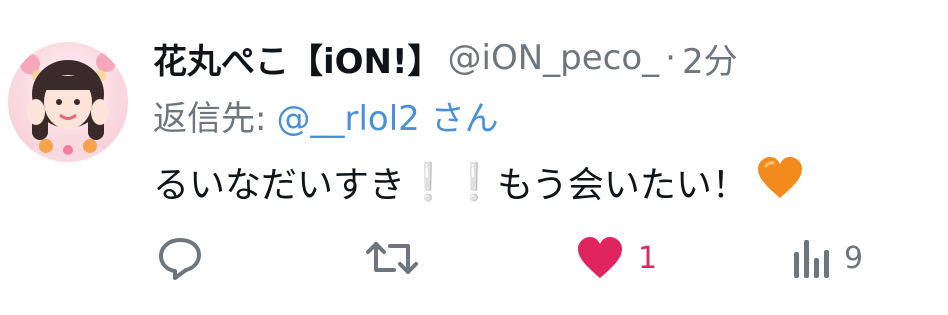 The width and height of the screenshot is (948, 315). I want to click on body-text: るいなだいすき, so click(279, 185).